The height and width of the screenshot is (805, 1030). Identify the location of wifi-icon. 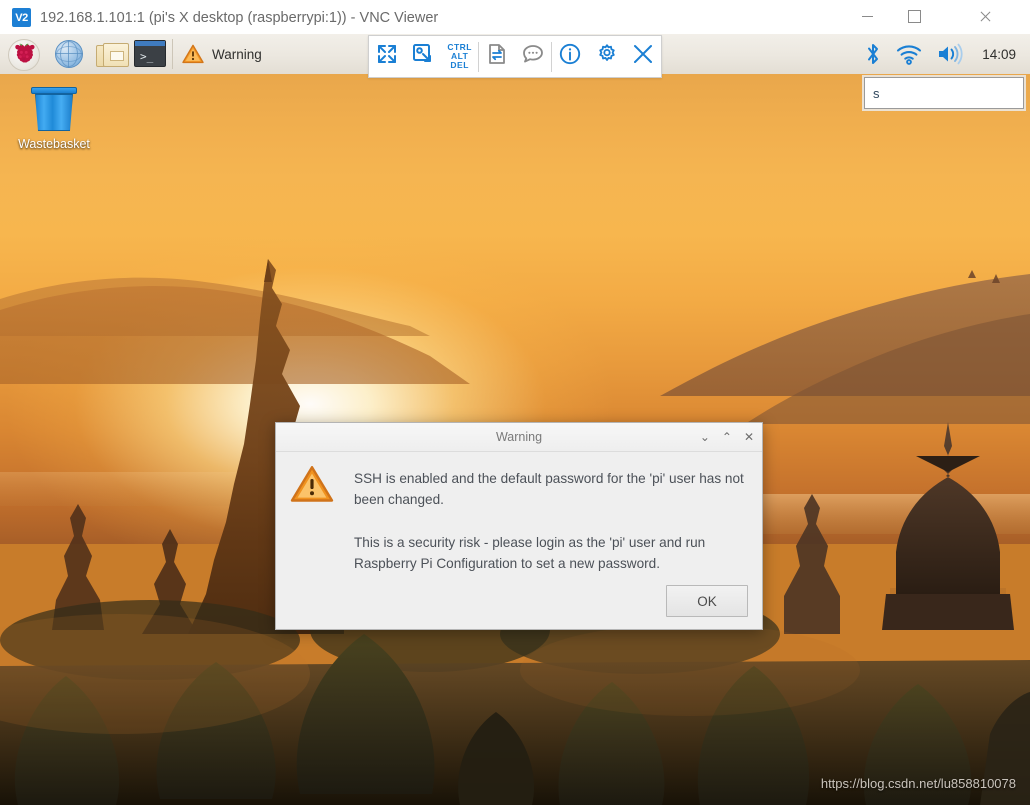
(909, 54).